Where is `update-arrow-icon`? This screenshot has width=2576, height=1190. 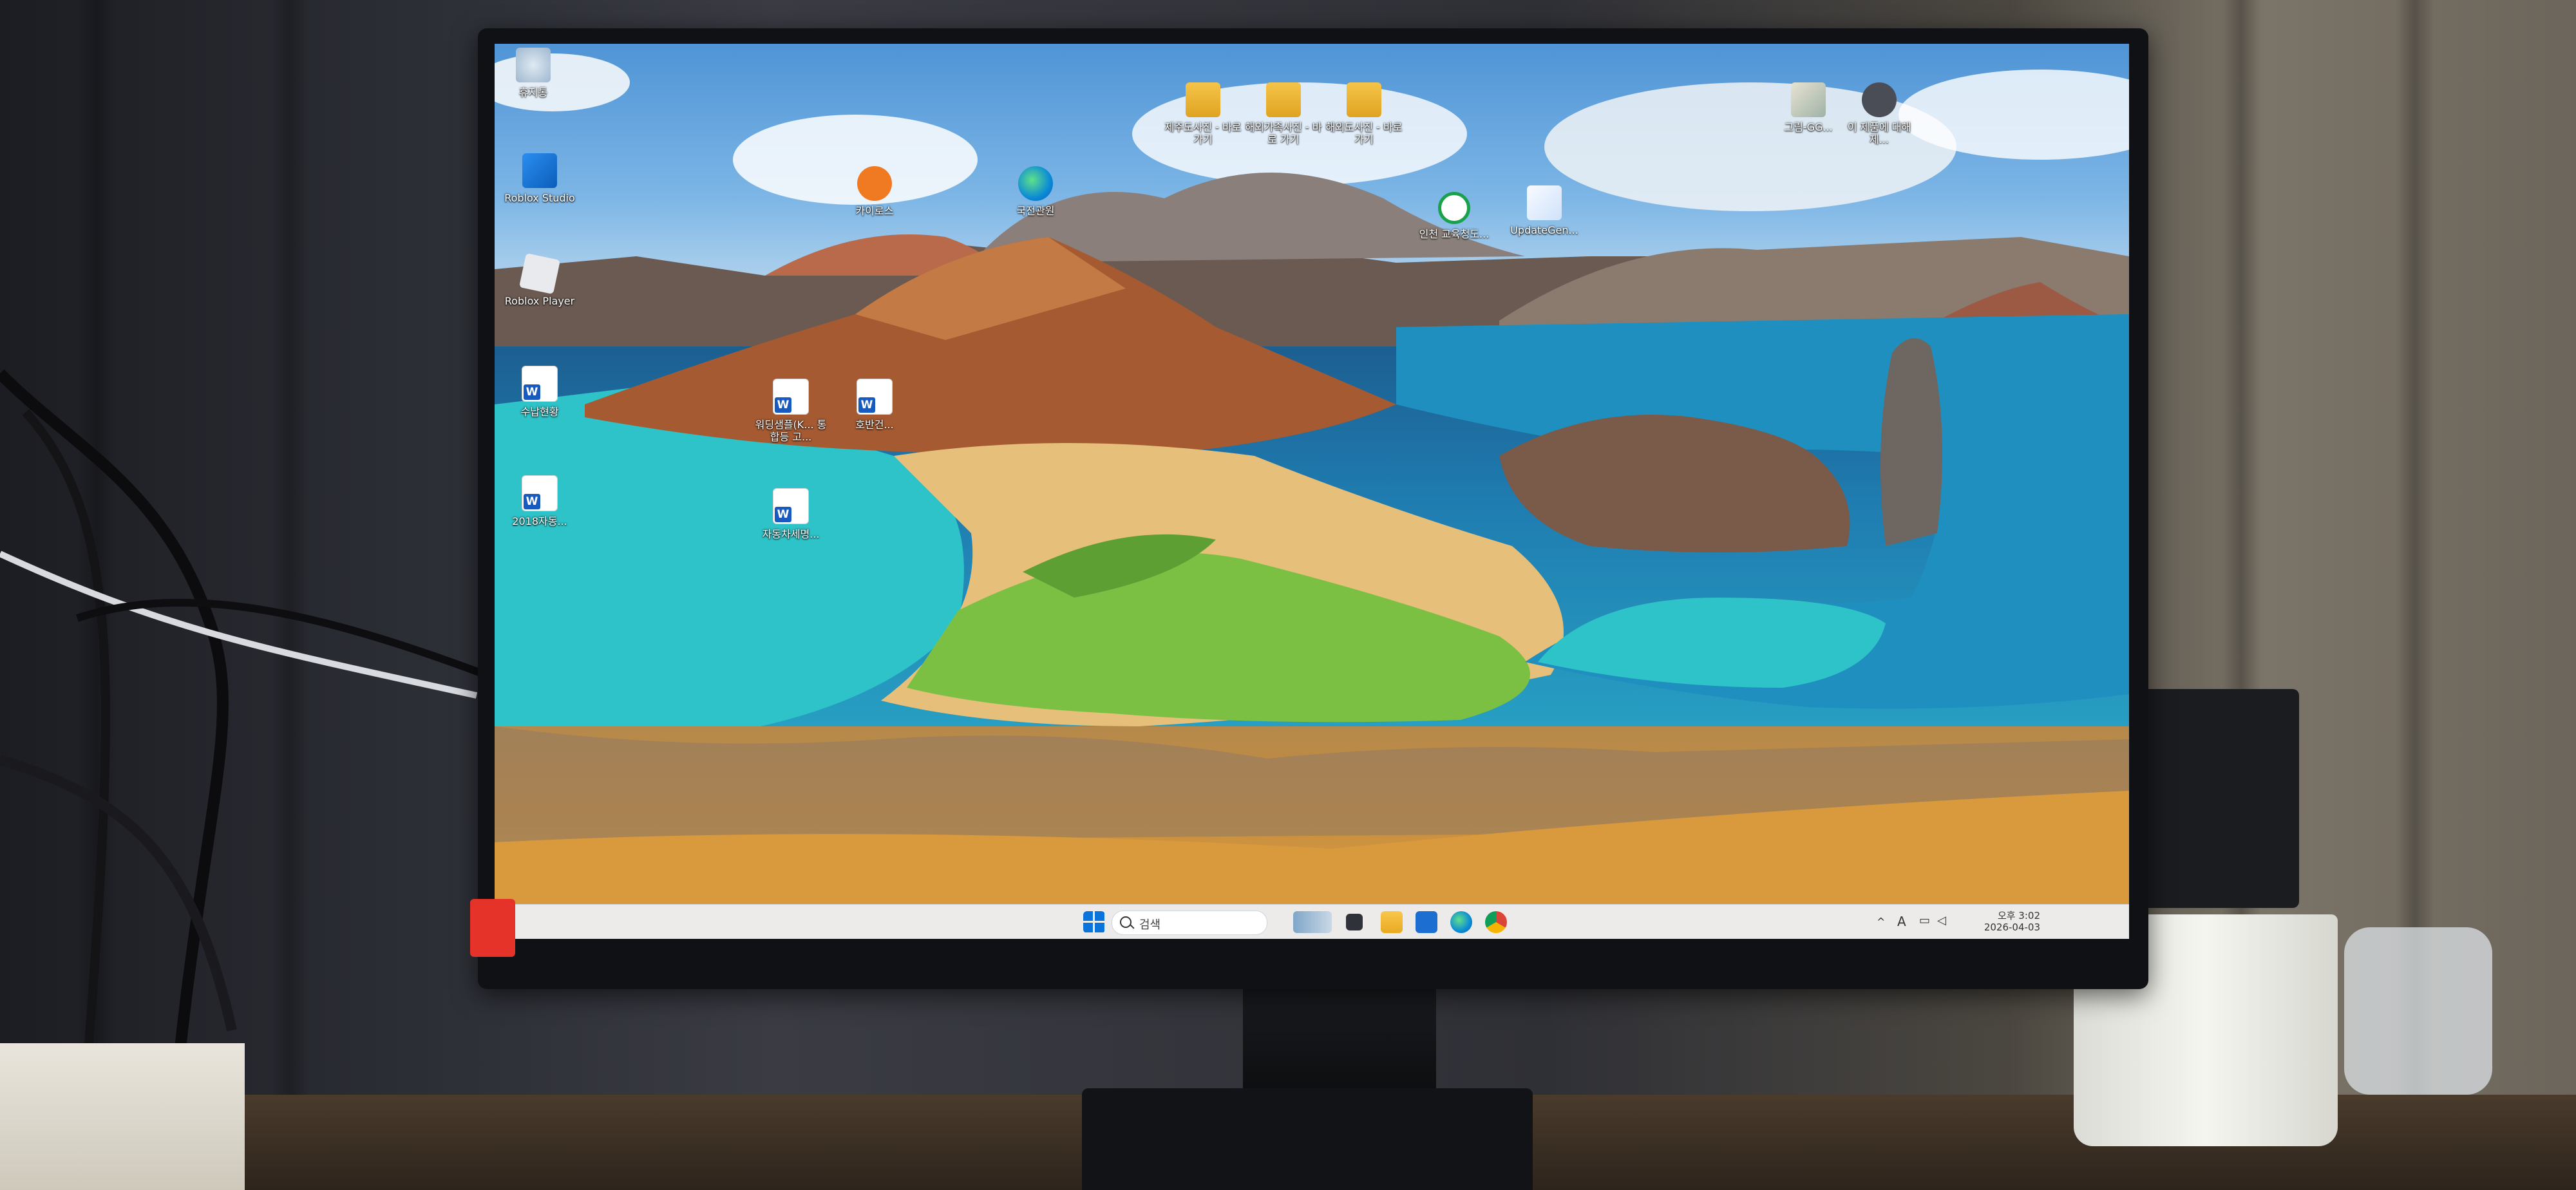 update-arrow-icon is located at coordinates (1545, 202).